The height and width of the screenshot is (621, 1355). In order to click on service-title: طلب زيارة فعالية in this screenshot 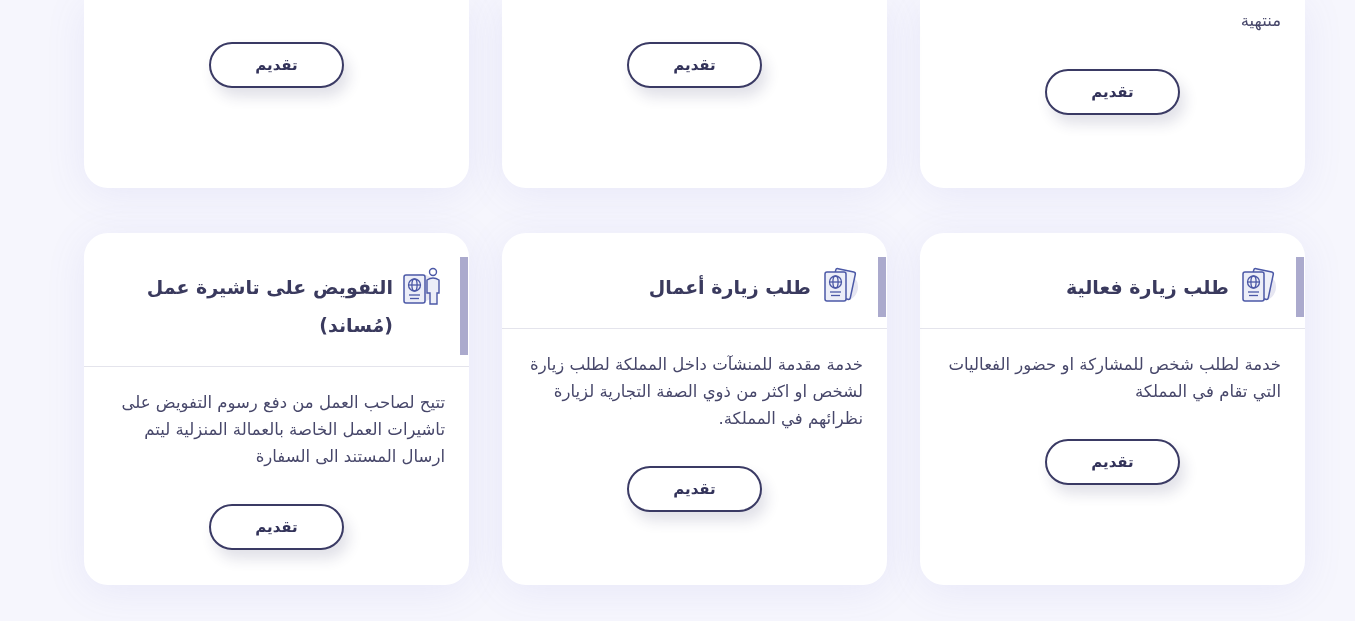, I will do `click(1147, 288)`.